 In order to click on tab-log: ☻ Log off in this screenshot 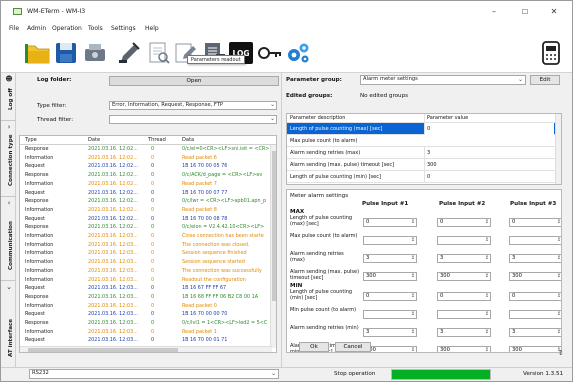, I will do `click(8, 97)`.